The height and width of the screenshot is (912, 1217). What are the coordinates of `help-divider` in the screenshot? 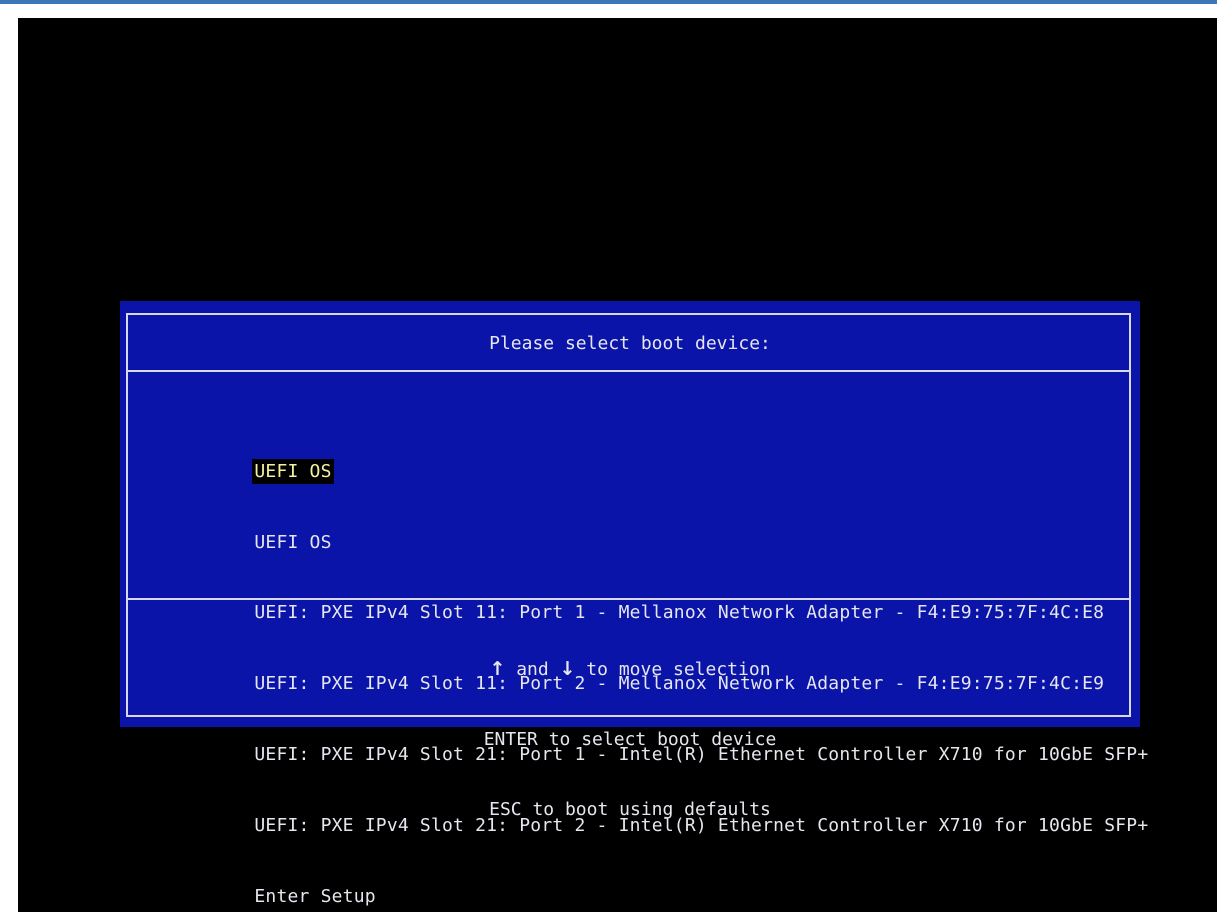 It's located at (629, 599).